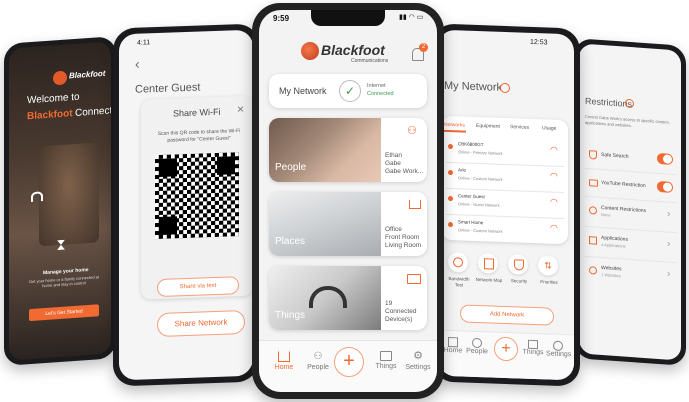  What do you see at coordinates (348, 224) in the screenshot?
I see `places-card: Places Office Front Room Living Room` at bounding box center [348, 224].